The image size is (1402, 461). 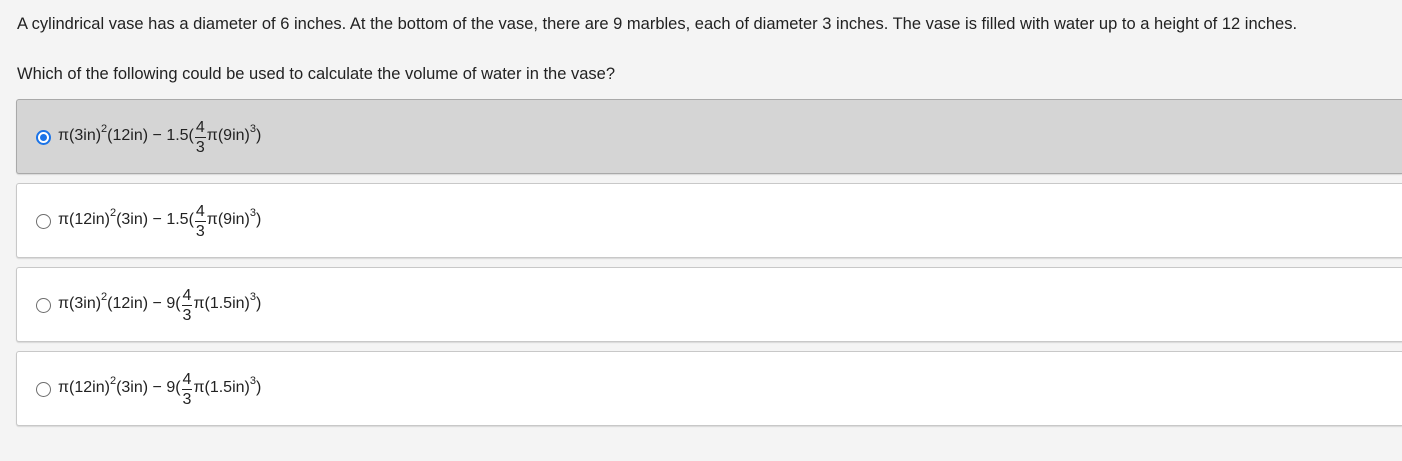 What do you see at coordinates (43, 305) in the screenshot?
I see `radio-button-c` at bounding box center [43, 305].